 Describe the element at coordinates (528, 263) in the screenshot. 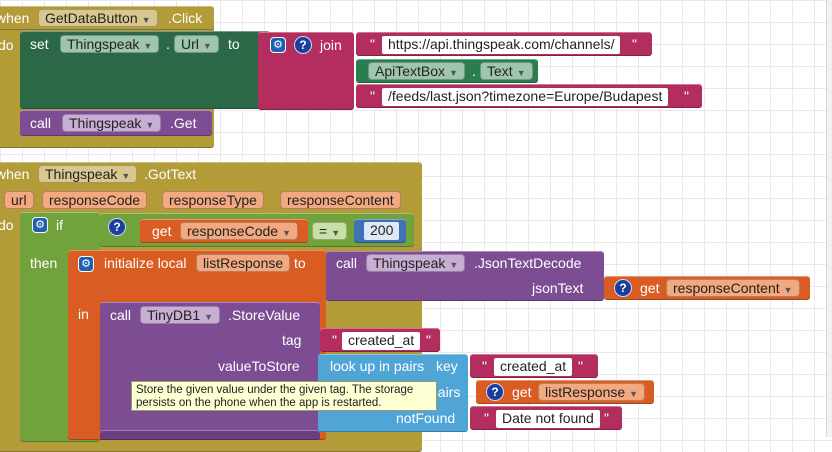

I see `decode-method-label: .JsonTextDecode` at that location.